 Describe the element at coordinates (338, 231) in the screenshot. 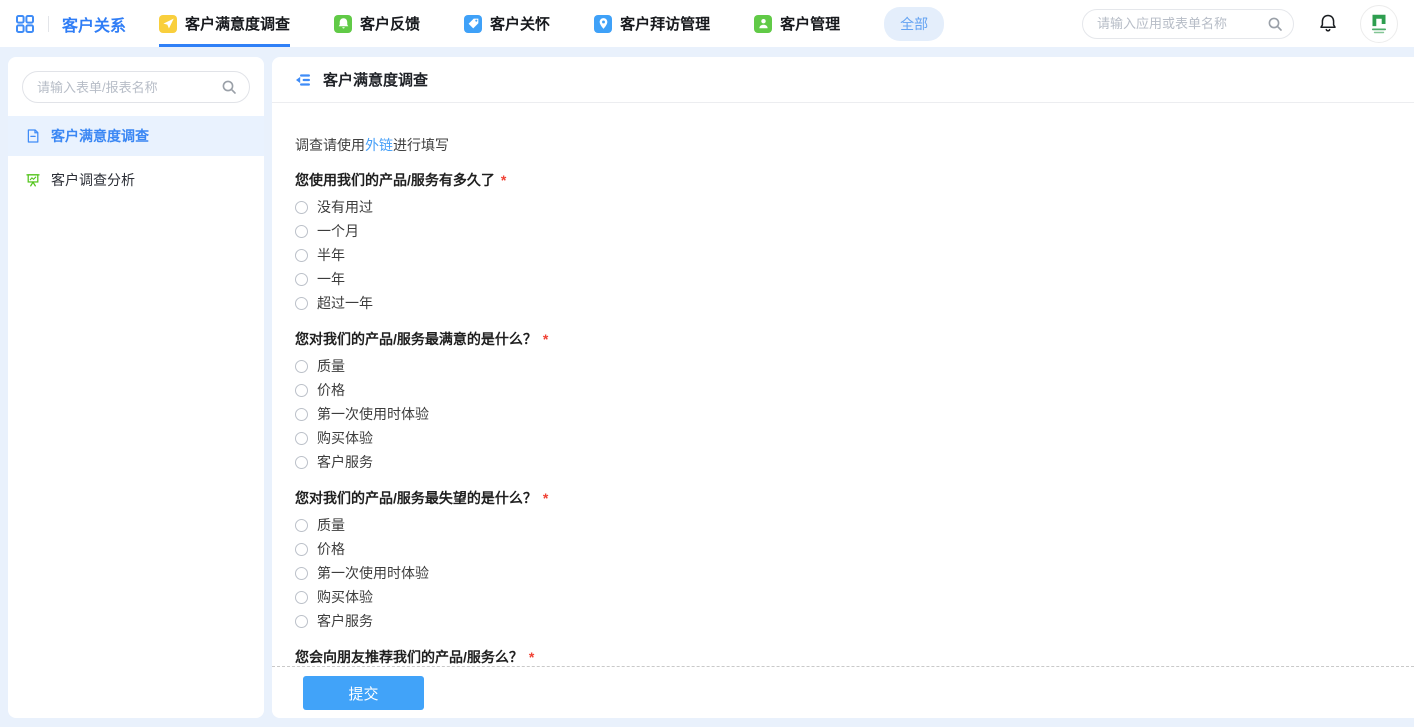

I see `option-label: 一个月` at that location.